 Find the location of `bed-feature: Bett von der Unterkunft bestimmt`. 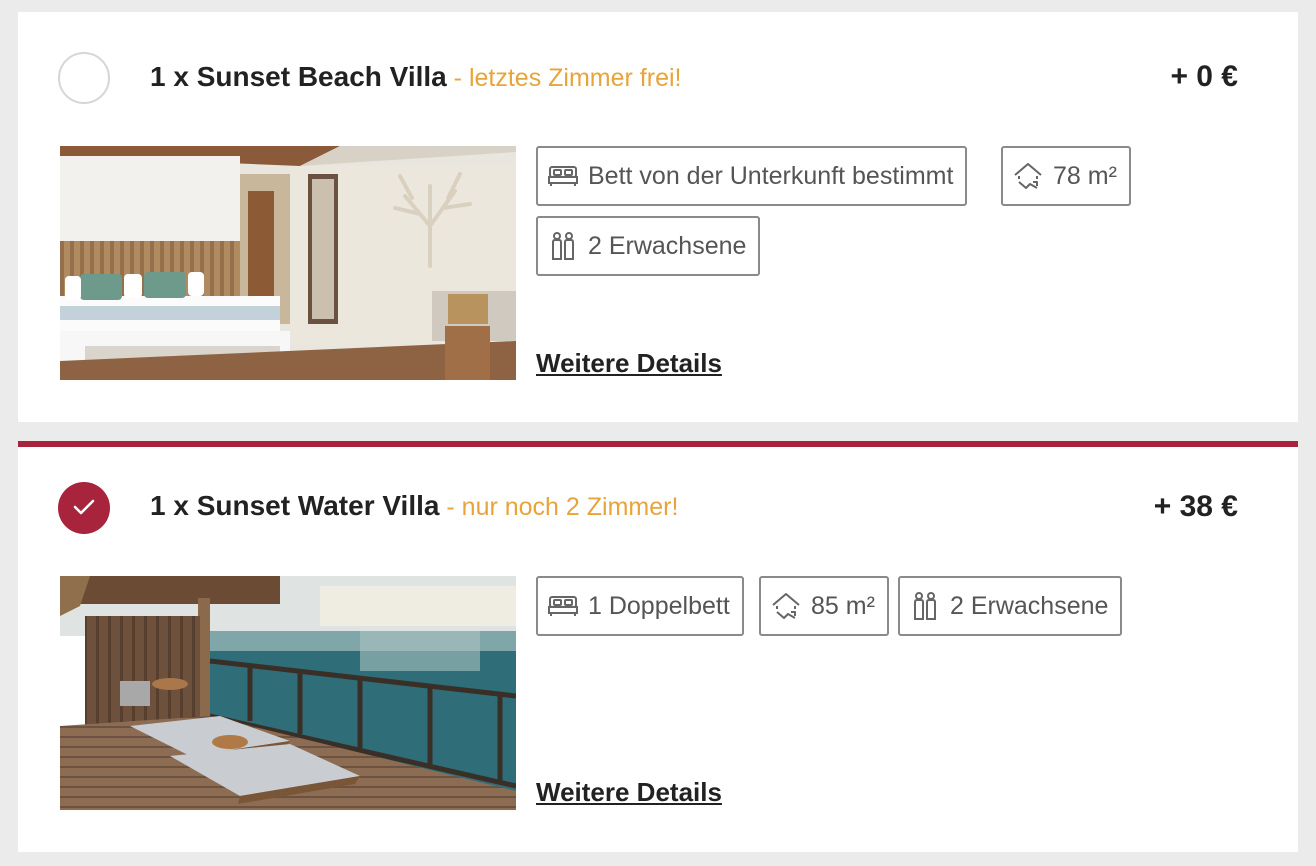

bed-feature: Bett von der Unterkunft bestimmt is located at coordinates (752, 176).